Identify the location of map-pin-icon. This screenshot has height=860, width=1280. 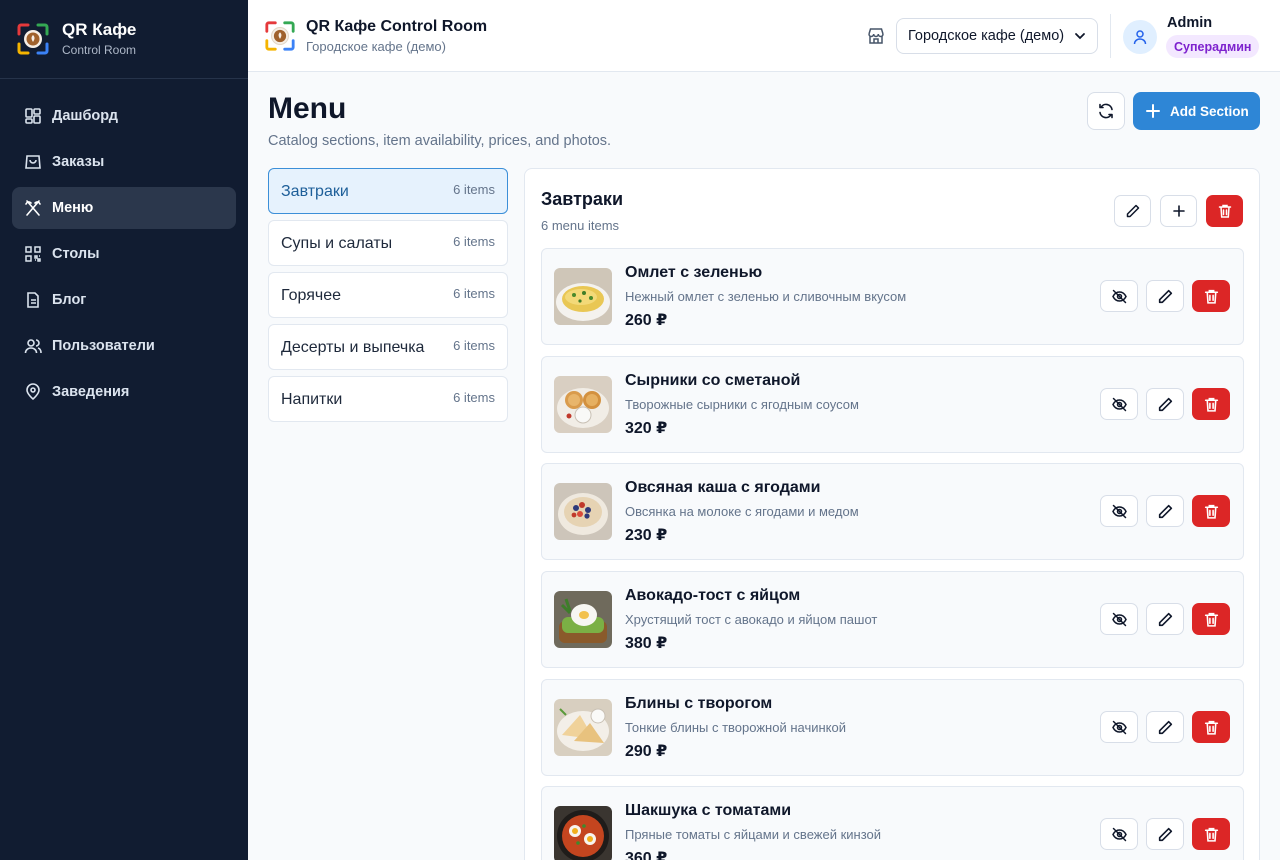
(33, 392).